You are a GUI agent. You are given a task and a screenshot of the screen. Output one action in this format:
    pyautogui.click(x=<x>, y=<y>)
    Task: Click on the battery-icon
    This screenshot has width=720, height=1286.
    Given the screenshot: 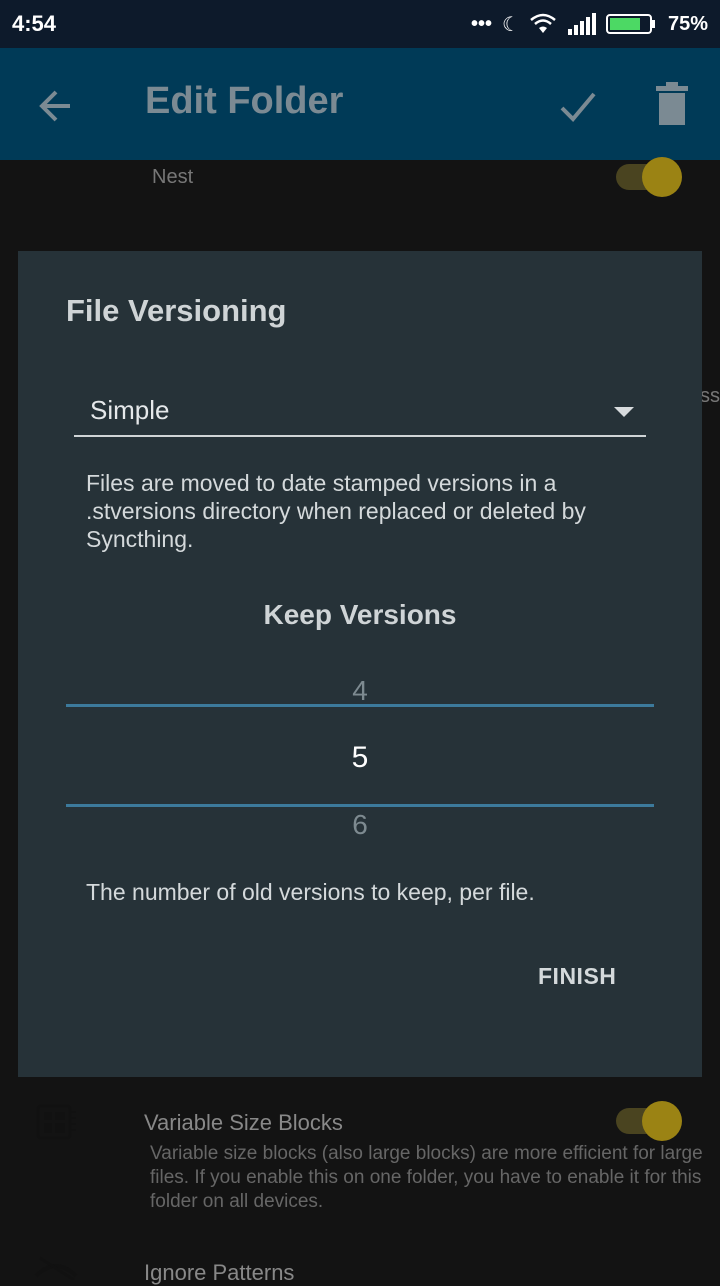 What is the action you would take?
    pyautogui.click(x=630, y=24)
    